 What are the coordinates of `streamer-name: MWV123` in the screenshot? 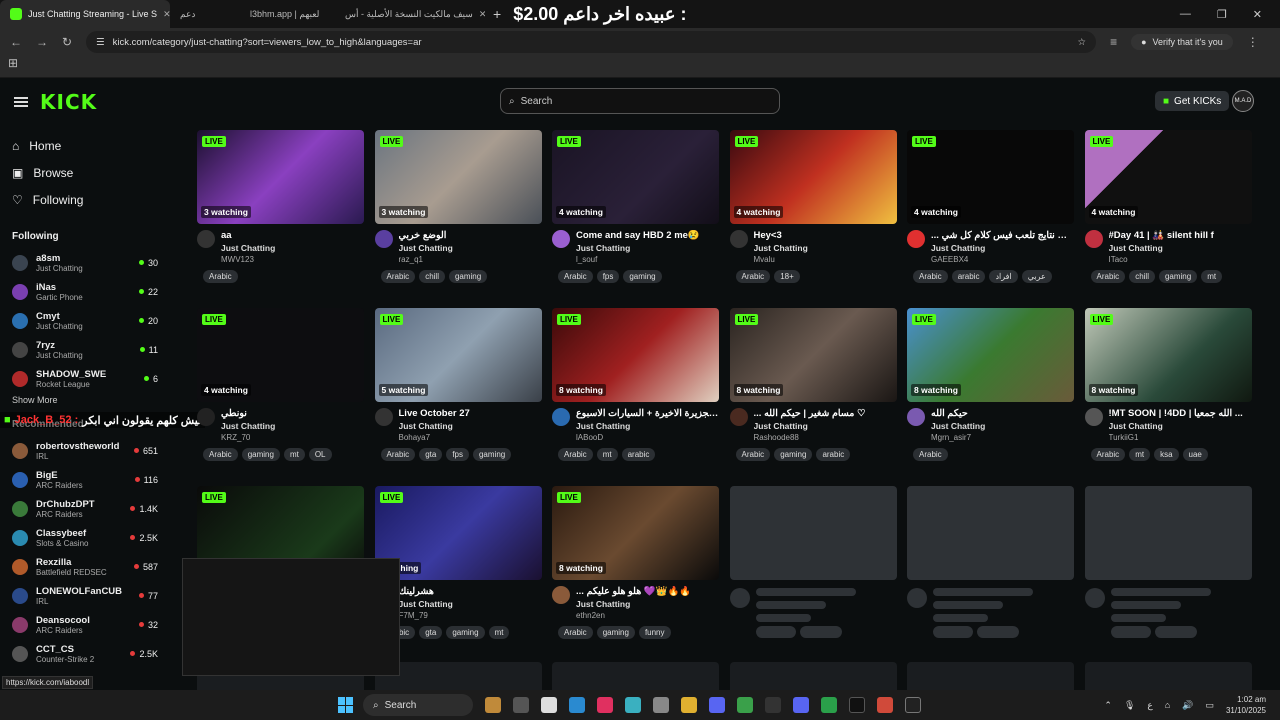 It's located at (292, 259).